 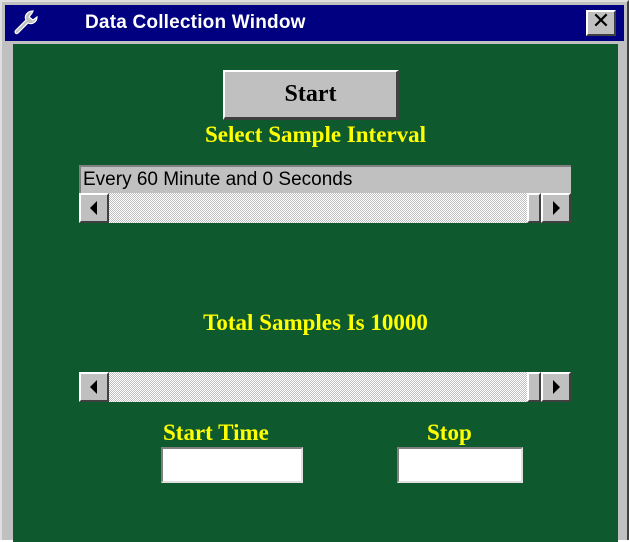 What do you see at coordinates (449, 432) in the screenshot?
I see `stop-label: Stop` at bounding box center [449, 432].